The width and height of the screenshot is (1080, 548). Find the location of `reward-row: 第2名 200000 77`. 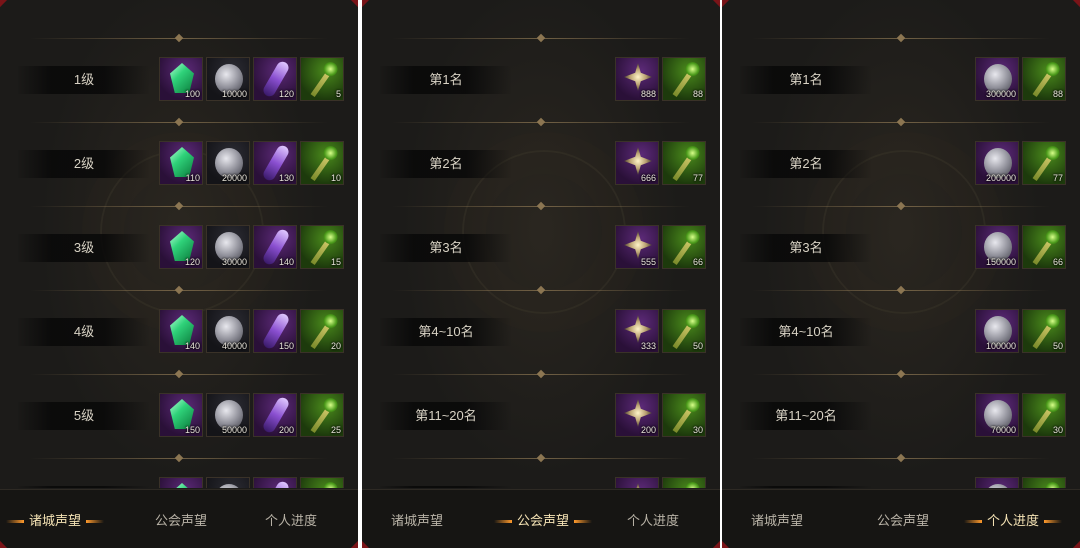

reward-row: 第2名 200000 77 is located at coordinates (901, 170).